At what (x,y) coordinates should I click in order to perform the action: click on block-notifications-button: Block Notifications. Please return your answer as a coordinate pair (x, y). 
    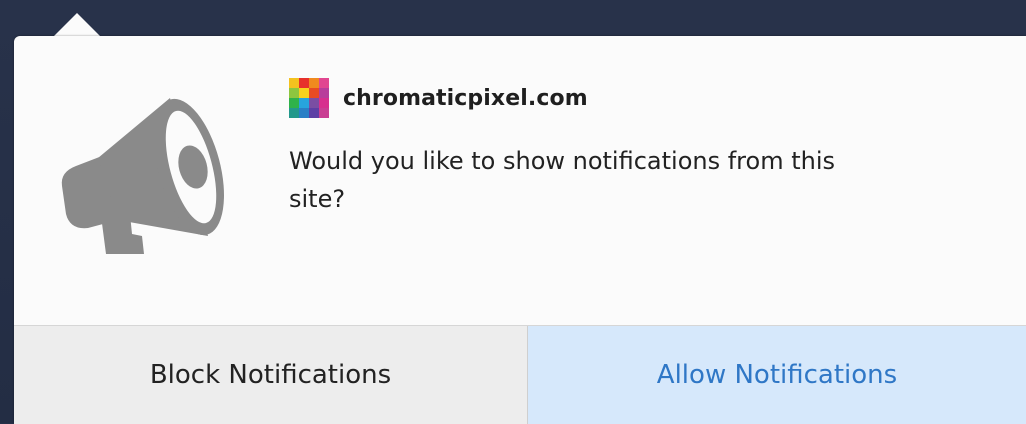
    Looking at the image, I should click on (271, 375).